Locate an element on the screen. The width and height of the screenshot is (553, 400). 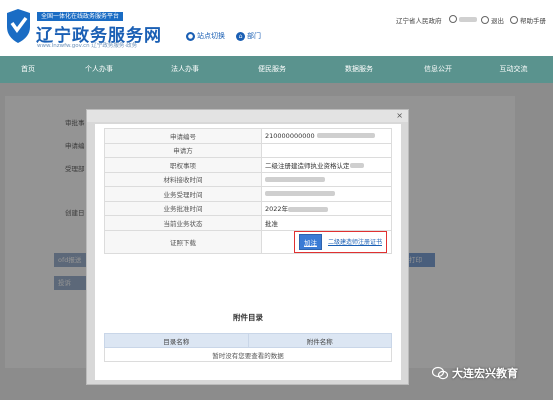
user-menu is located at coordinates (463, 19).